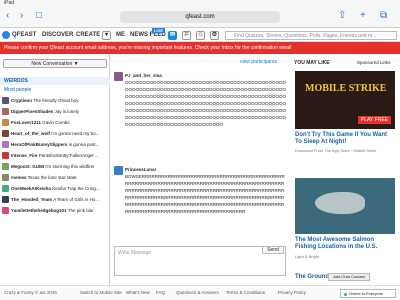 The image size is (400, 300). Describe the element at coordinates (101, 293) in the screenshot. I see `footer-mobile-link: Switch to Mobile Site` at that location.